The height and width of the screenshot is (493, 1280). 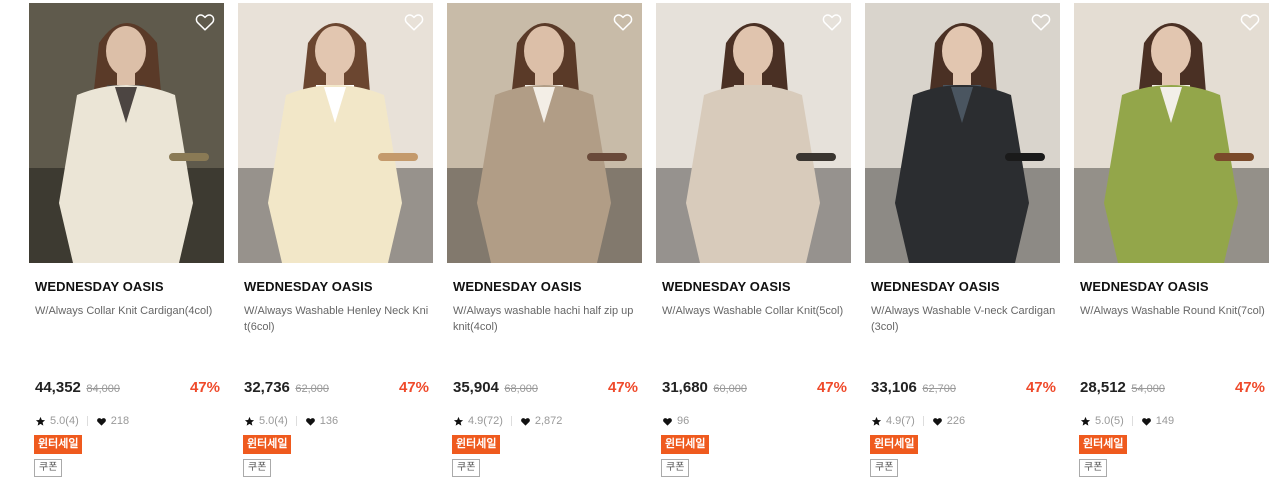 What do you see at coordinates (894, 387) in the screenshot?
I see `sale-price: 33,106` at bounding box center [894, 387].